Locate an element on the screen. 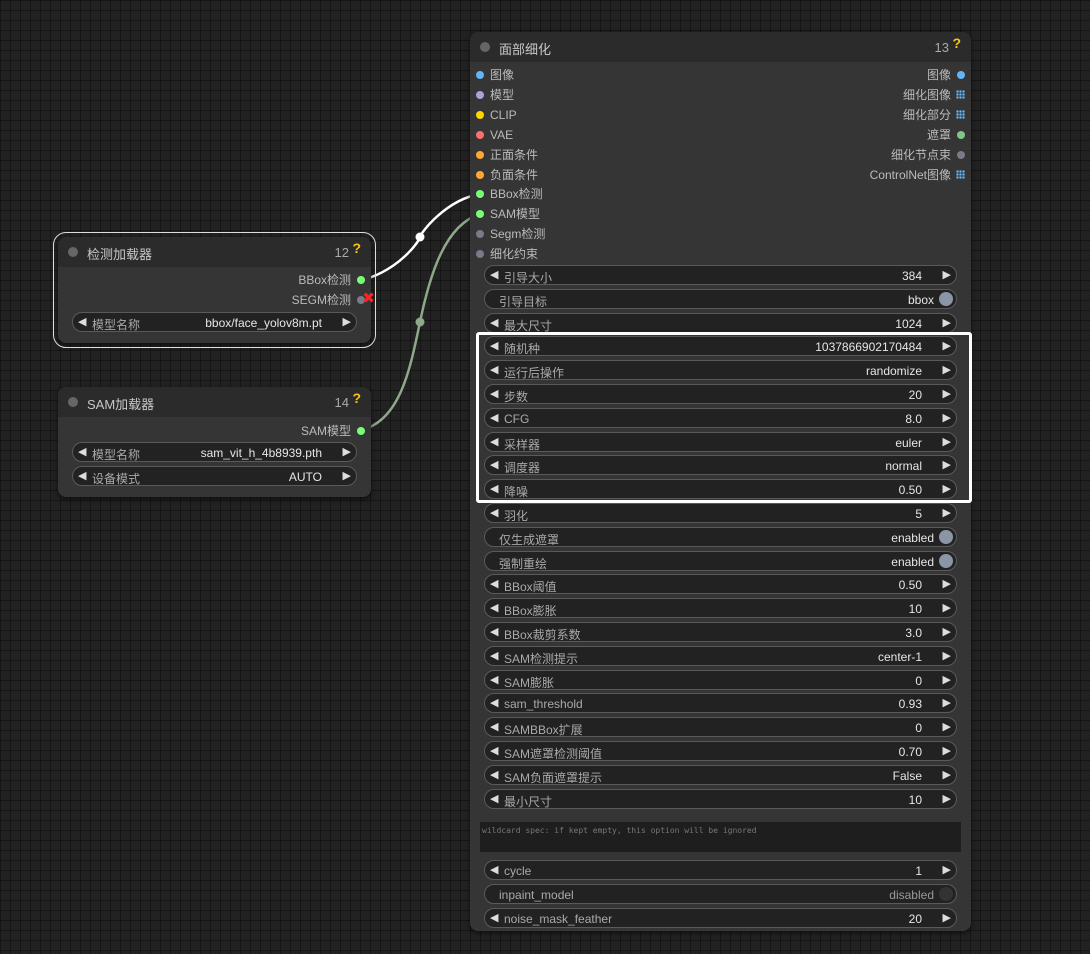 The height and width of the screenshot is (954, 1090). node-title-bar: SAM加载器 14 ? is located at coordinates (214, 402).